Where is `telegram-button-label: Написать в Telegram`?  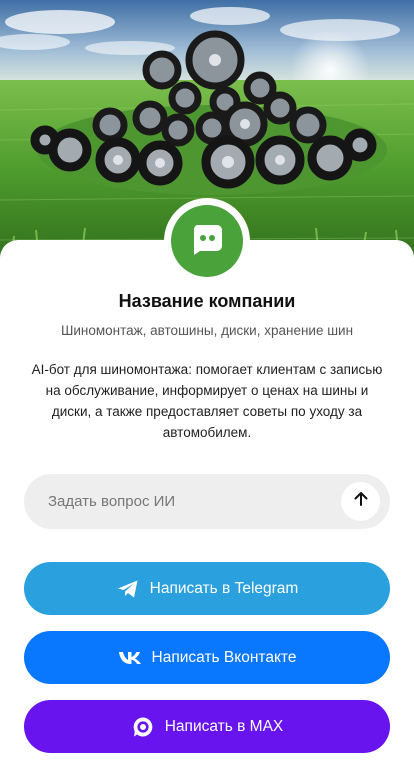
telegram-button-label: Написать в Telegram is located at coordinates (224, 588).